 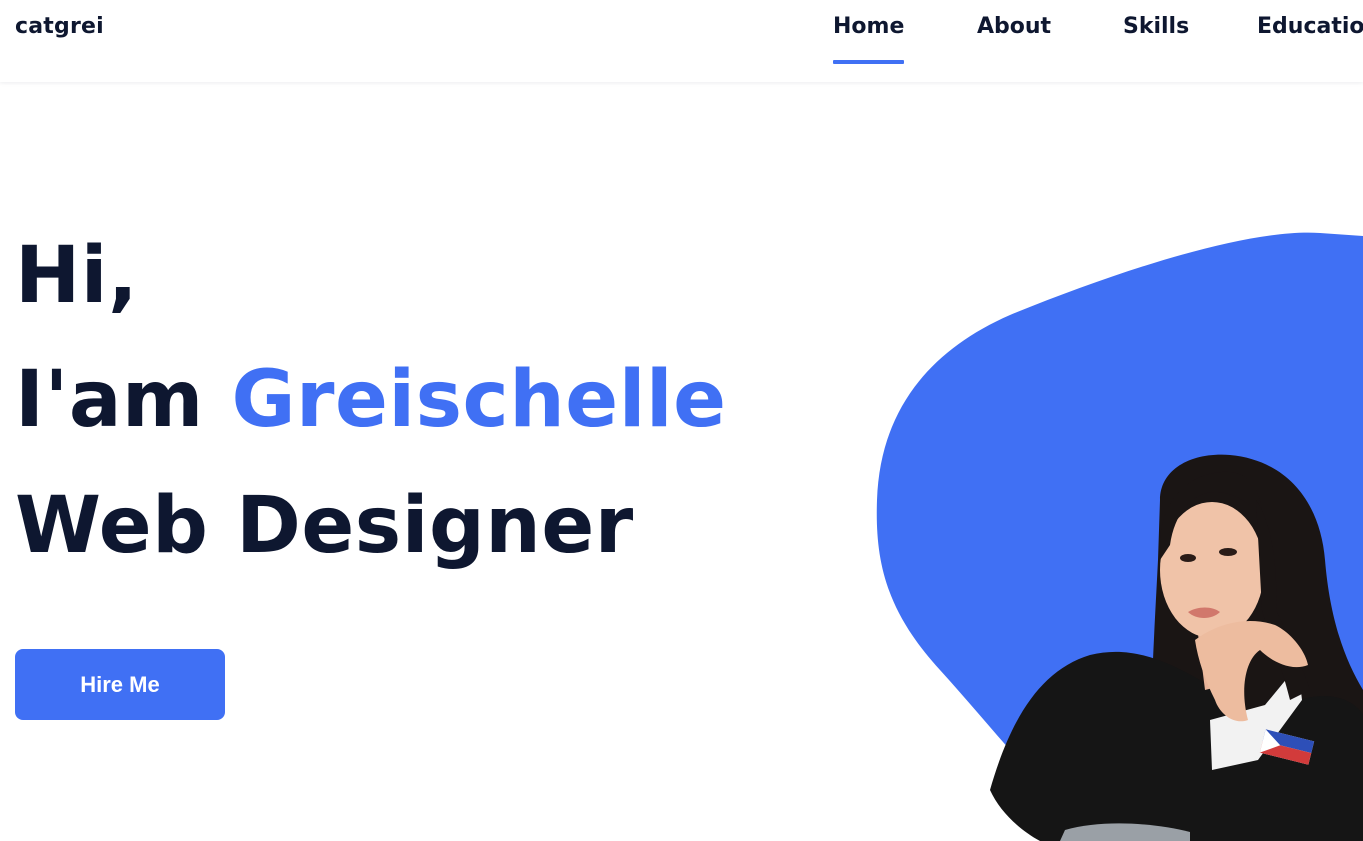 I want to click on nav-about-link: About, so click(x=1014, y=26).